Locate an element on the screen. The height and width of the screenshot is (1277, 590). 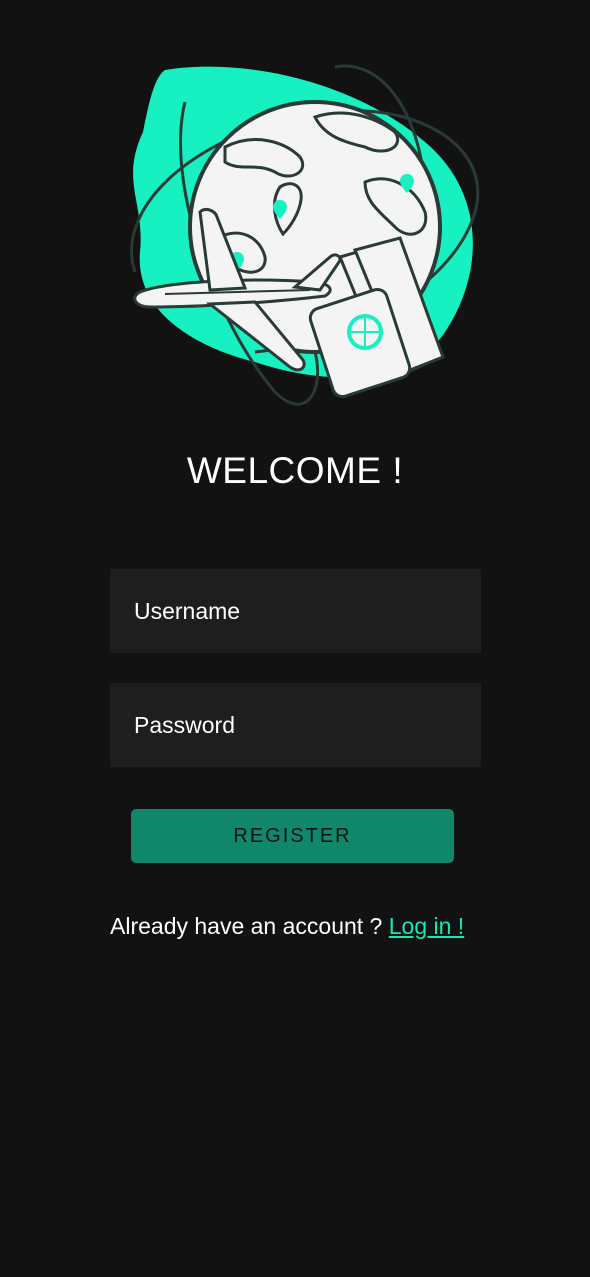
page-title: WELCOME ! is located at coordinates (295, 470).